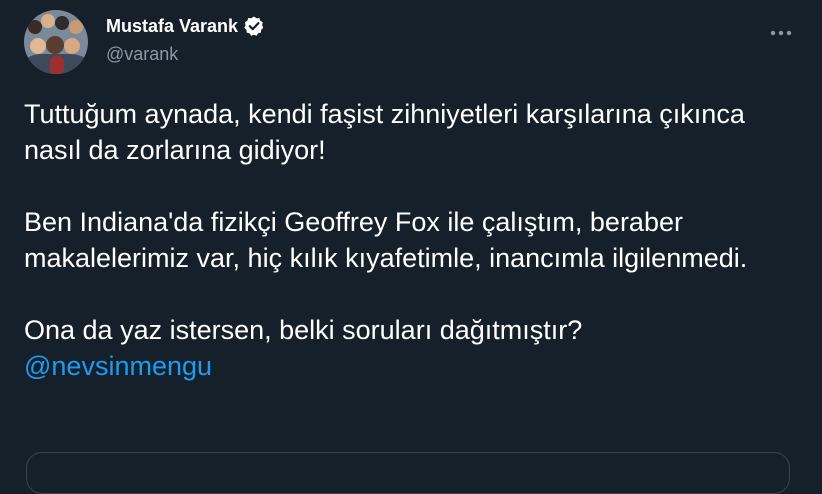  What do you see at coordinates (781, 33) in the screenshot?
I see `more-horizontal-icon` at bounding box center [781, 33].